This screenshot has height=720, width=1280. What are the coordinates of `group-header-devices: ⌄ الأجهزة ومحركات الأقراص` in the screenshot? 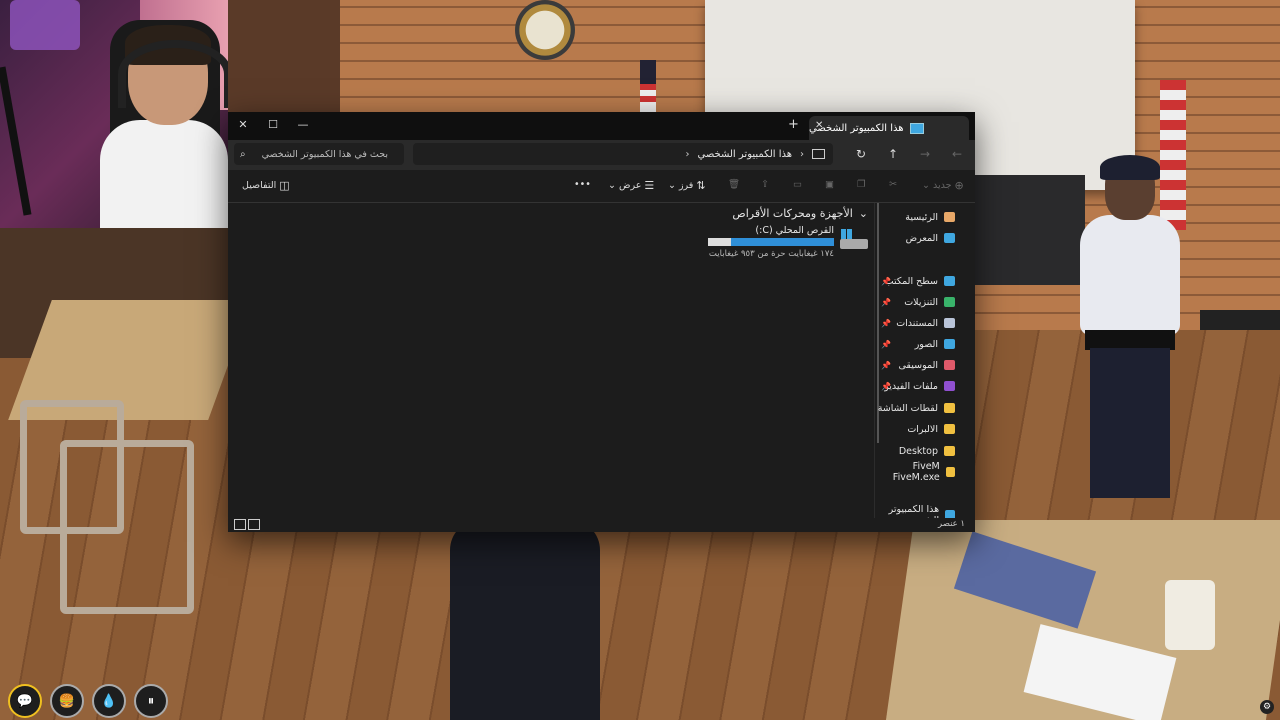 It's located at (800, 213).